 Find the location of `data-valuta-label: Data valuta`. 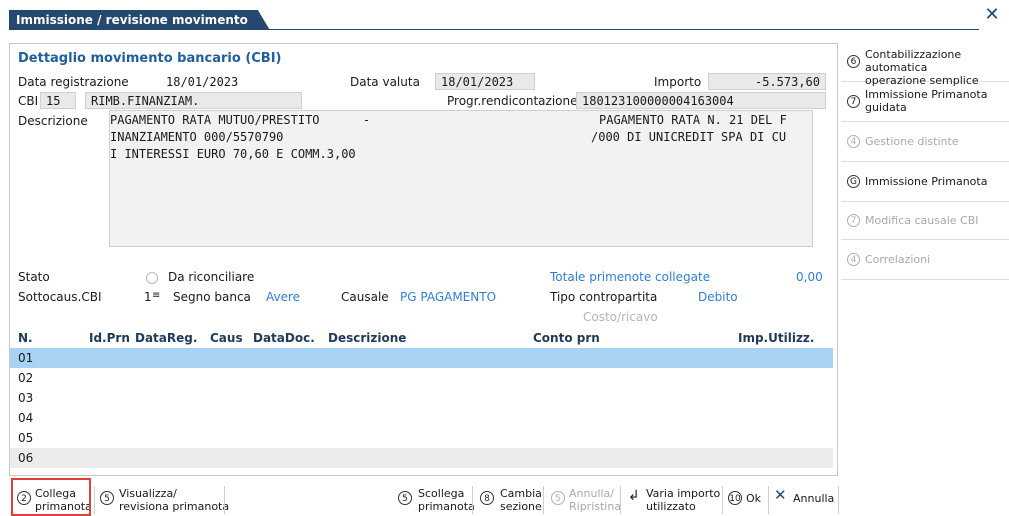

data-valuta-label: Data valuta is located at coordinates (385, 82).